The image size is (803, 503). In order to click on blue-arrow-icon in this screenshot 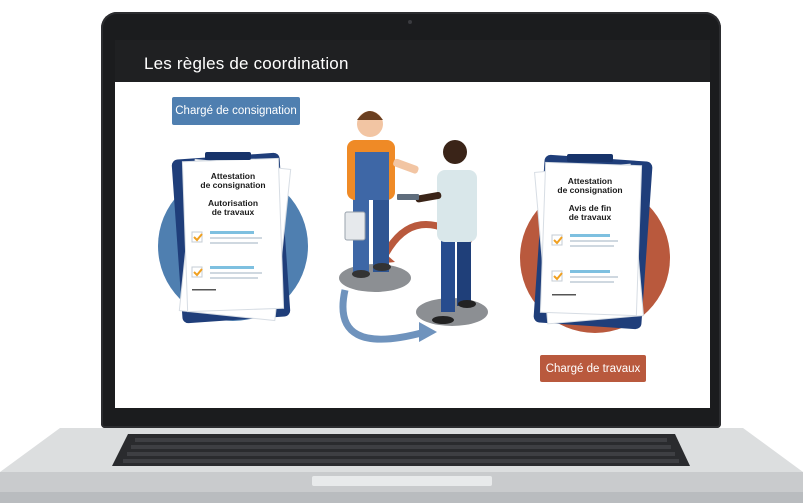, I will do `click(382, 316)`.